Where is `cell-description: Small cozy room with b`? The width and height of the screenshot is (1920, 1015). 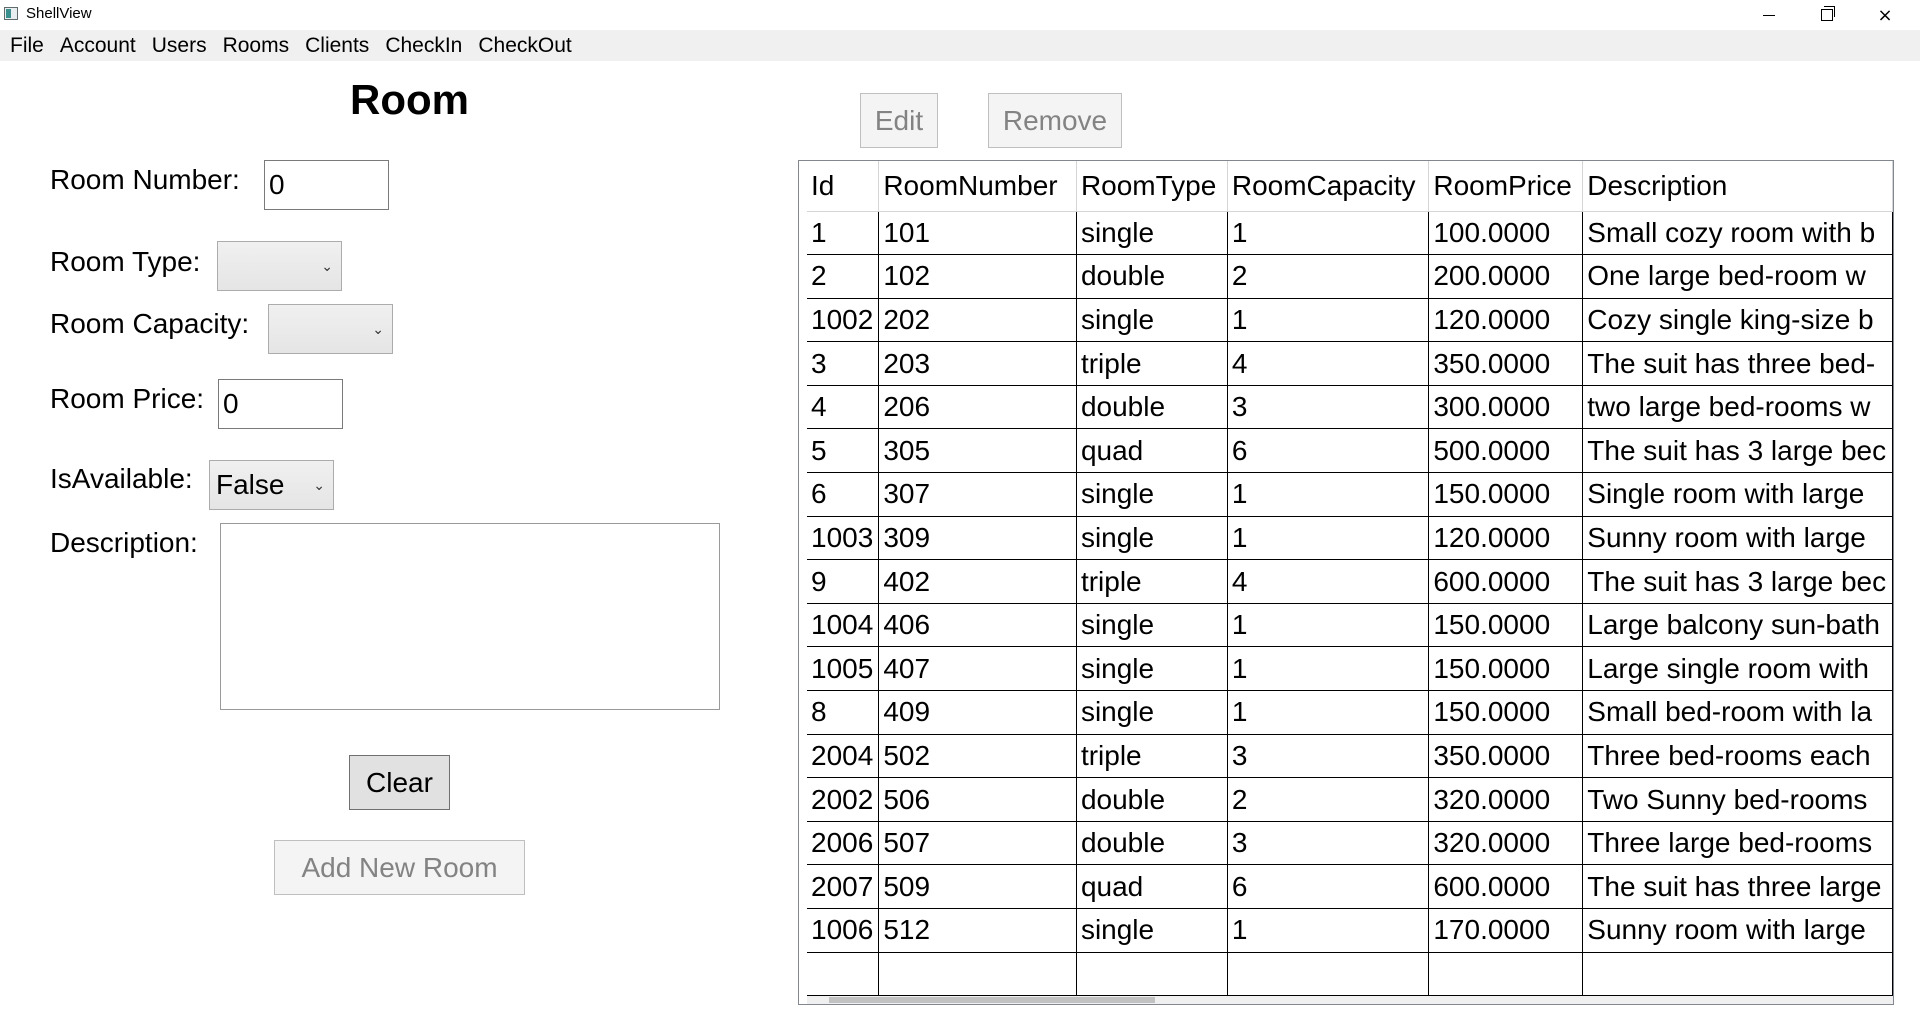 cell-description: Small cozy room with b is located at coordinates (1737, 233).